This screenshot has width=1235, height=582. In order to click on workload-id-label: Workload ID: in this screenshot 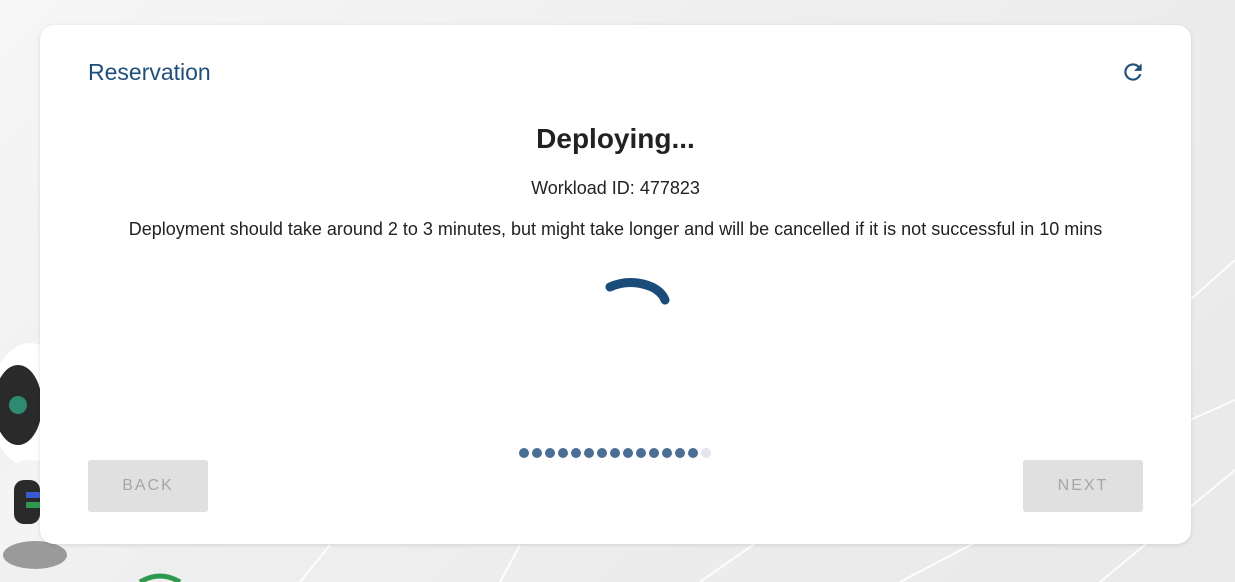, I will do `click(583, 188)`.